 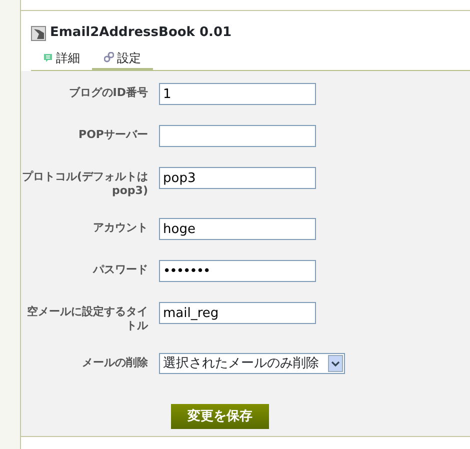 I want to click on field-label: 空メールに設定するタイトル, so click(x=87, y=318).